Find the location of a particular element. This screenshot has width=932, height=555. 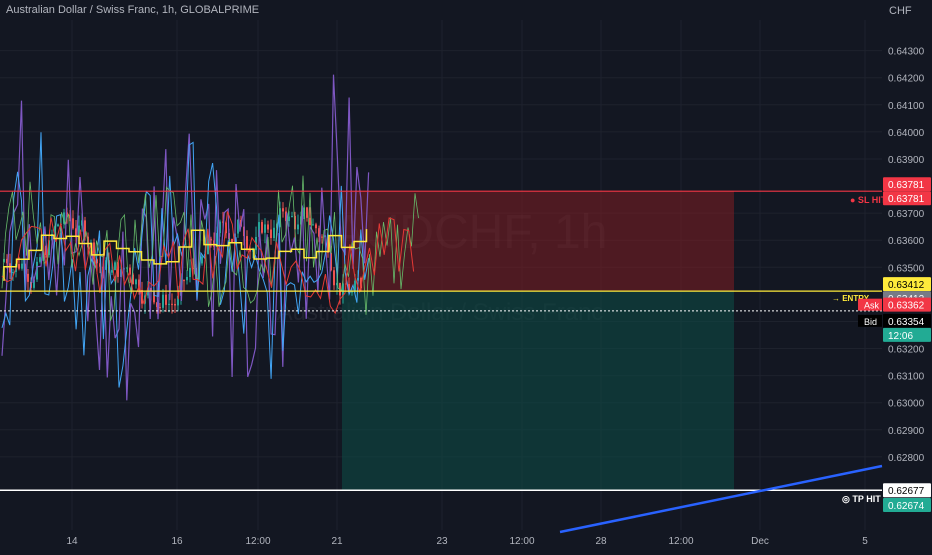

time-axis-tick: 16 is located at coordinates (177, 541).